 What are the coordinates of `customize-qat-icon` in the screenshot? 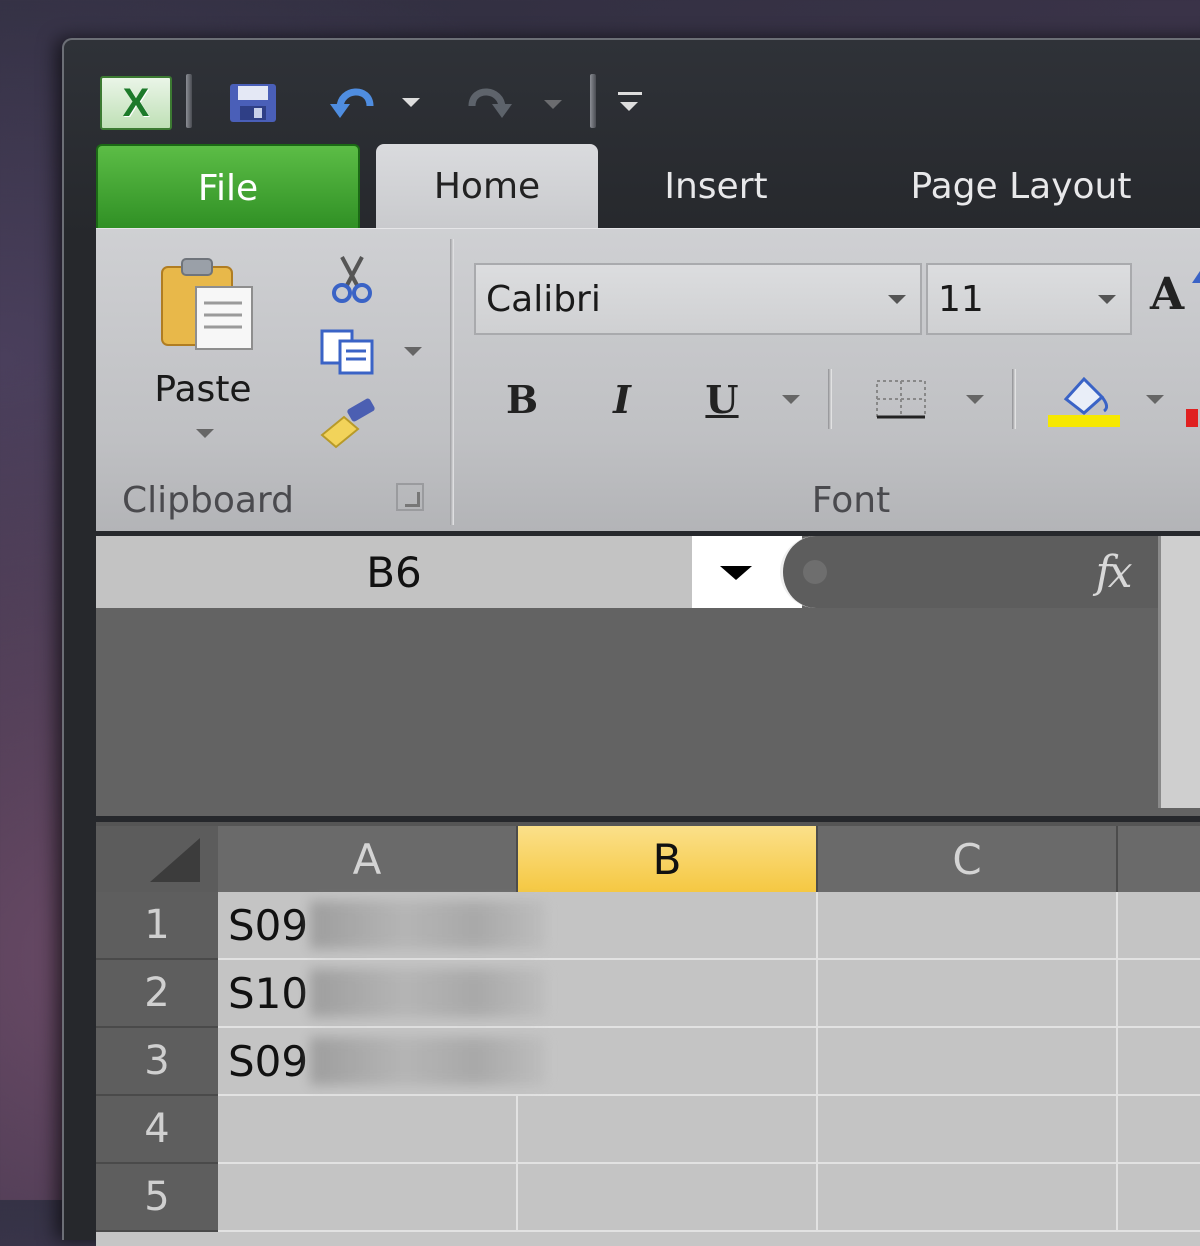 It's located at (631, 104).